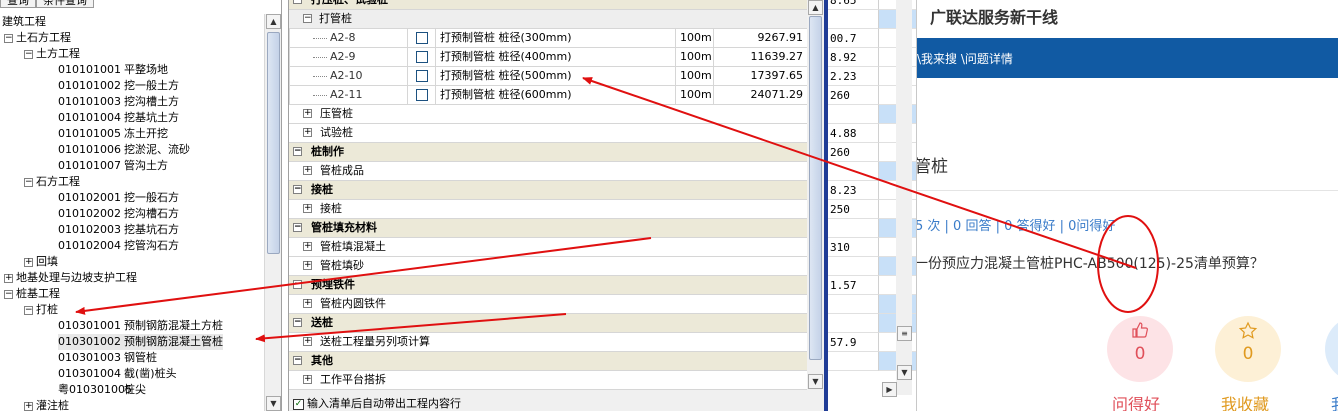  I want to click on quota-group-row: + 工作平台搭拆, so click(548, 380).